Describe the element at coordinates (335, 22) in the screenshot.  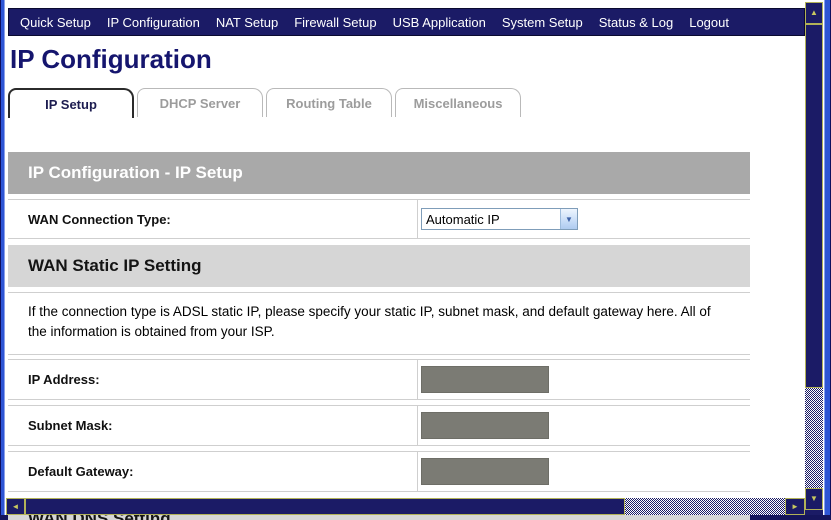
I see `nav-item-firewall-setup: Firewall Setup` at that location.